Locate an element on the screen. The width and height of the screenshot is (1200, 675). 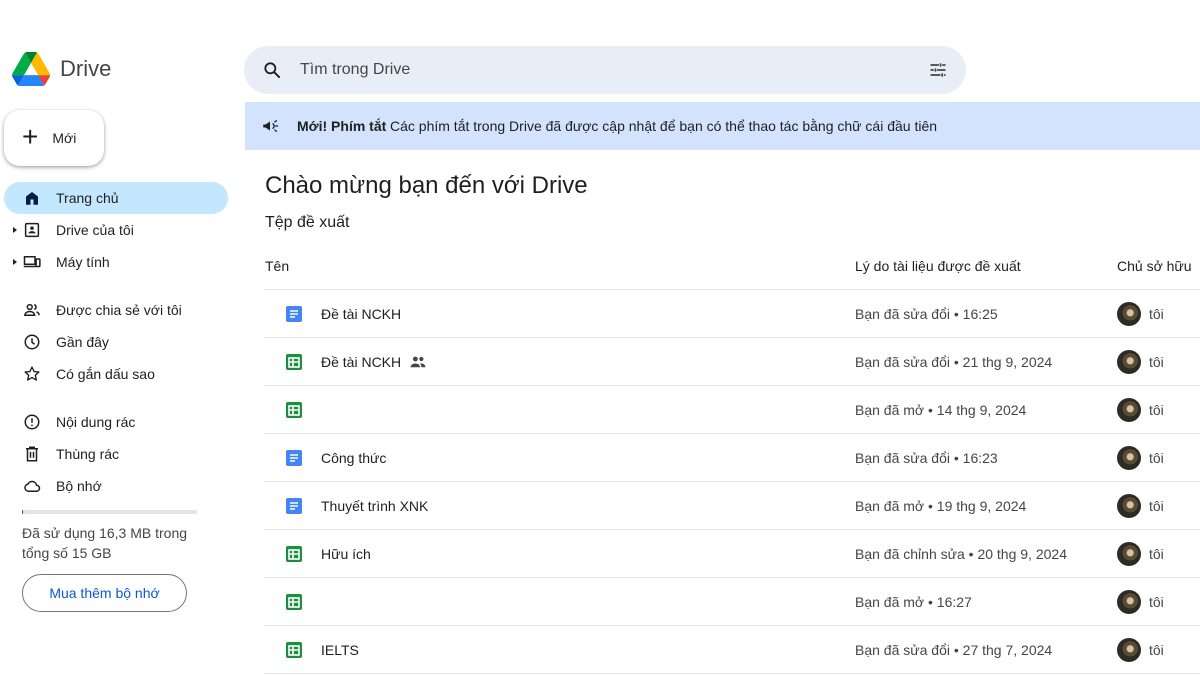
sidebar-item-label: Được chia sẻ với tôi is located at coordinates (119, 310).